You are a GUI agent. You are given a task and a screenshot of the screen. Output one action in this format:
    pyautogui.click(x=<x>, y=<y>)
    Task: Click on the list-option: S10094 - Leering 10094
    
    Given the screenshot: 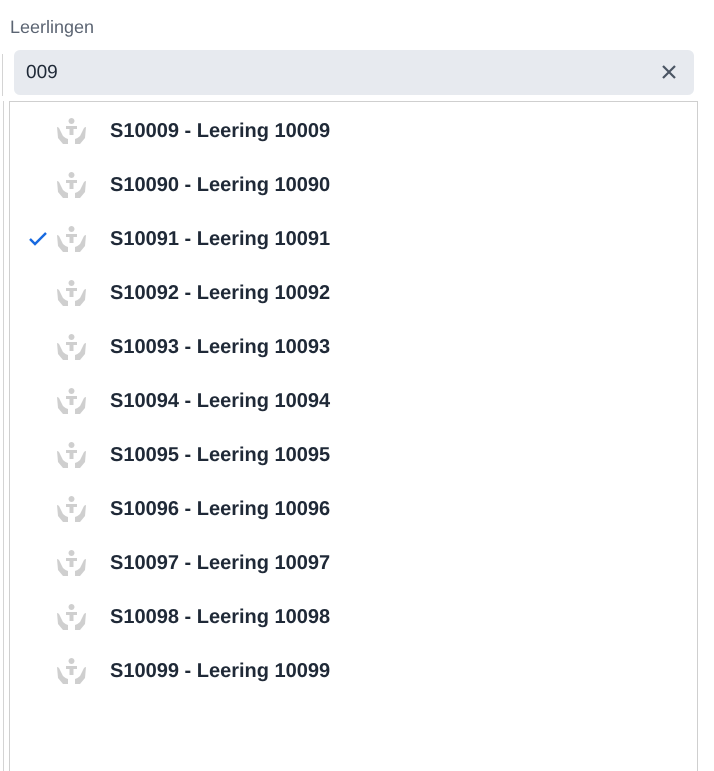 What is the action you would take?
    pyautogui.click(x=353, y=401)
    